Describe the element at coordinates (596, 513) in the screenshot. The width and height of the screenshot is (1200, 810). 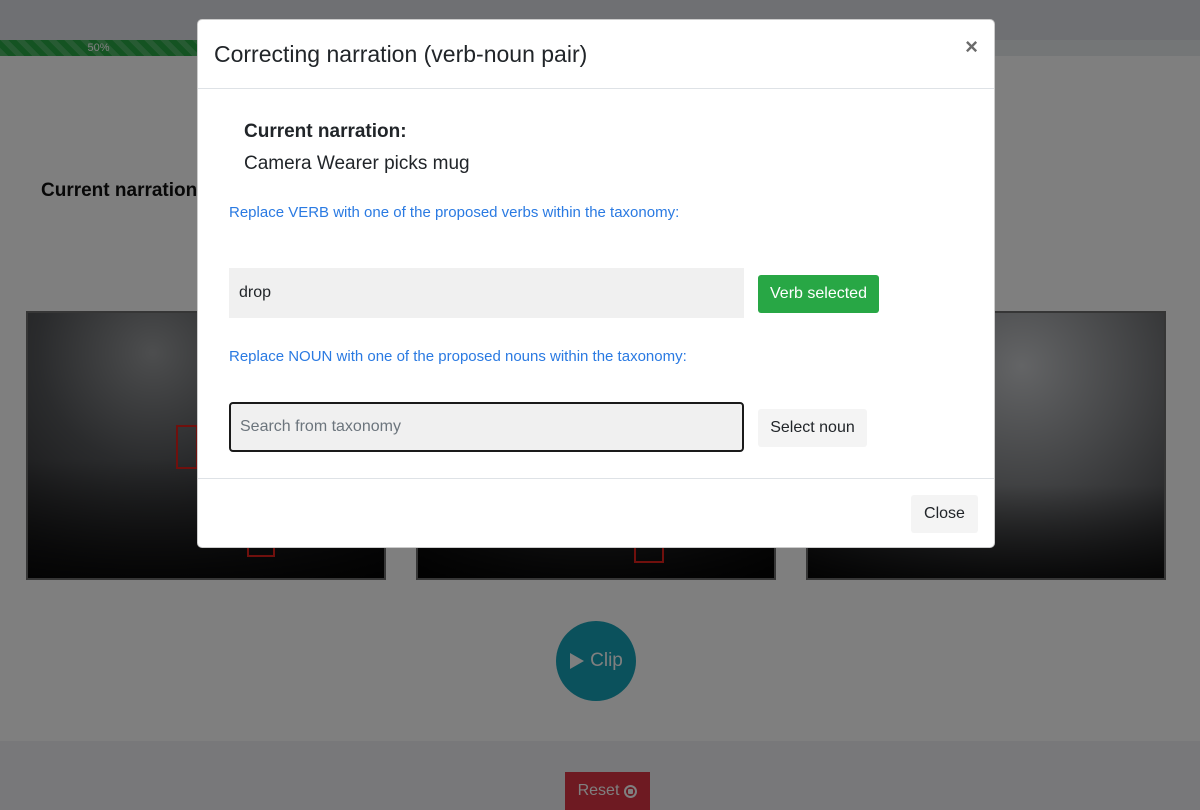
I see `modal-footer: Close` at that location.